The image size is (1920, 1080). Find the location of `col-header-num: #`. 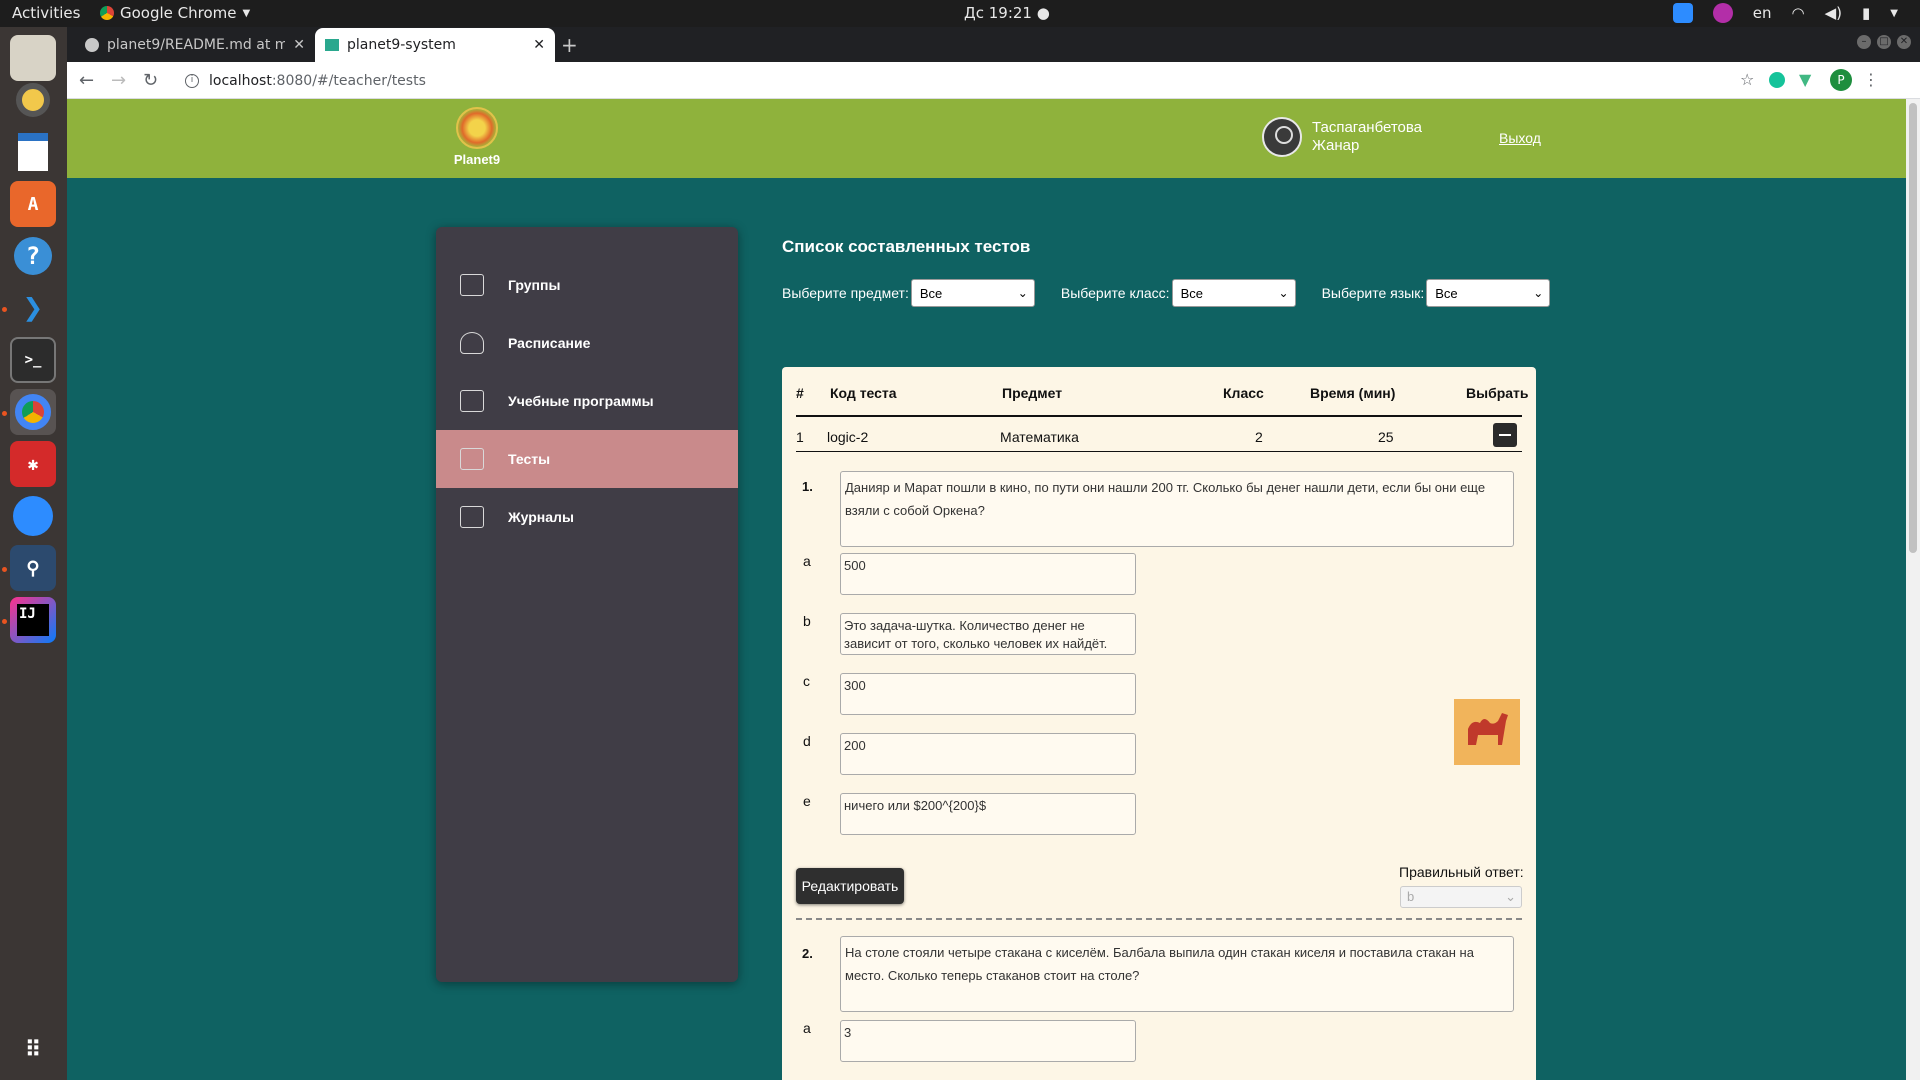

col-header-num: # is located at coordinates (800, 393).